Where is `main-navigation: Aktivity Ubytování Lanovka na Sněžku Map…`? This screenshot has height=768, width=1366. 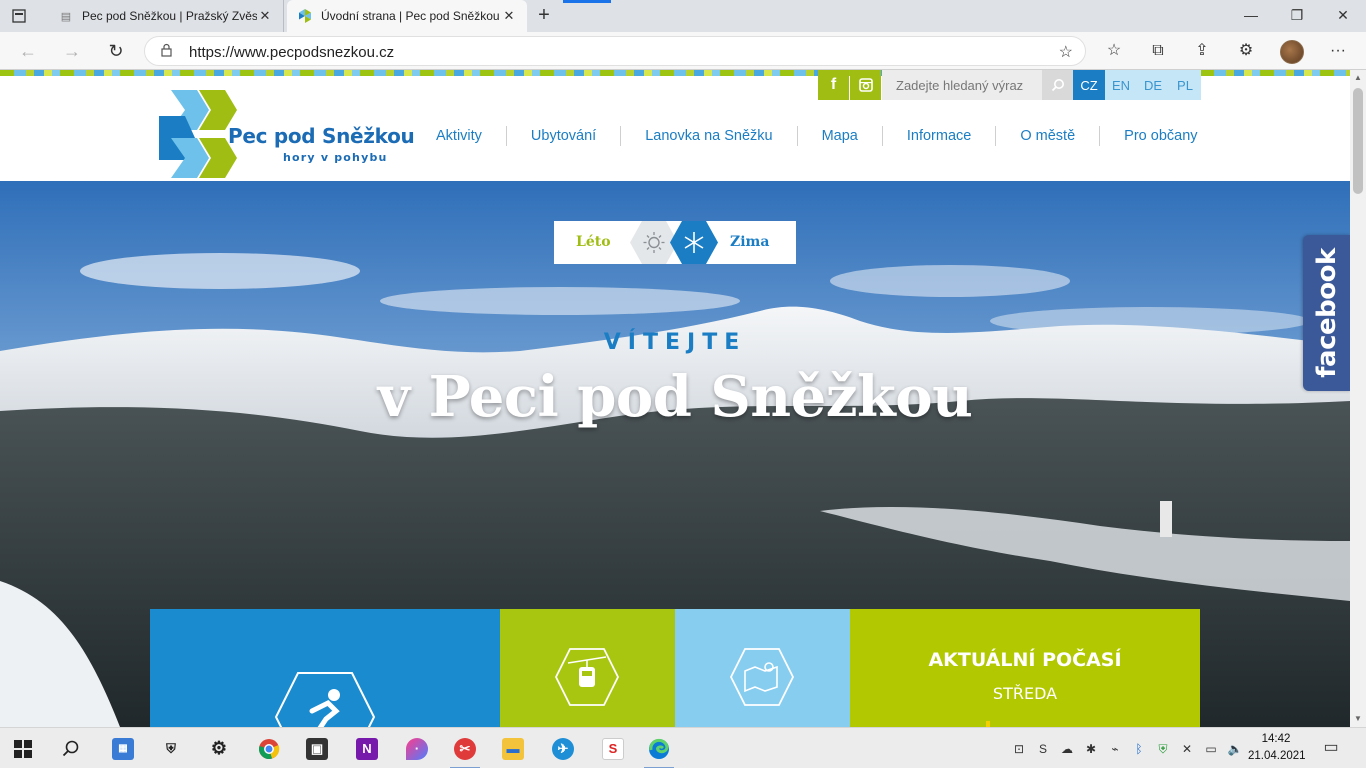
main-navigation: Aktivity Ubytování Lanovka na Sněžku Map… is located at coordinates (823, 136).